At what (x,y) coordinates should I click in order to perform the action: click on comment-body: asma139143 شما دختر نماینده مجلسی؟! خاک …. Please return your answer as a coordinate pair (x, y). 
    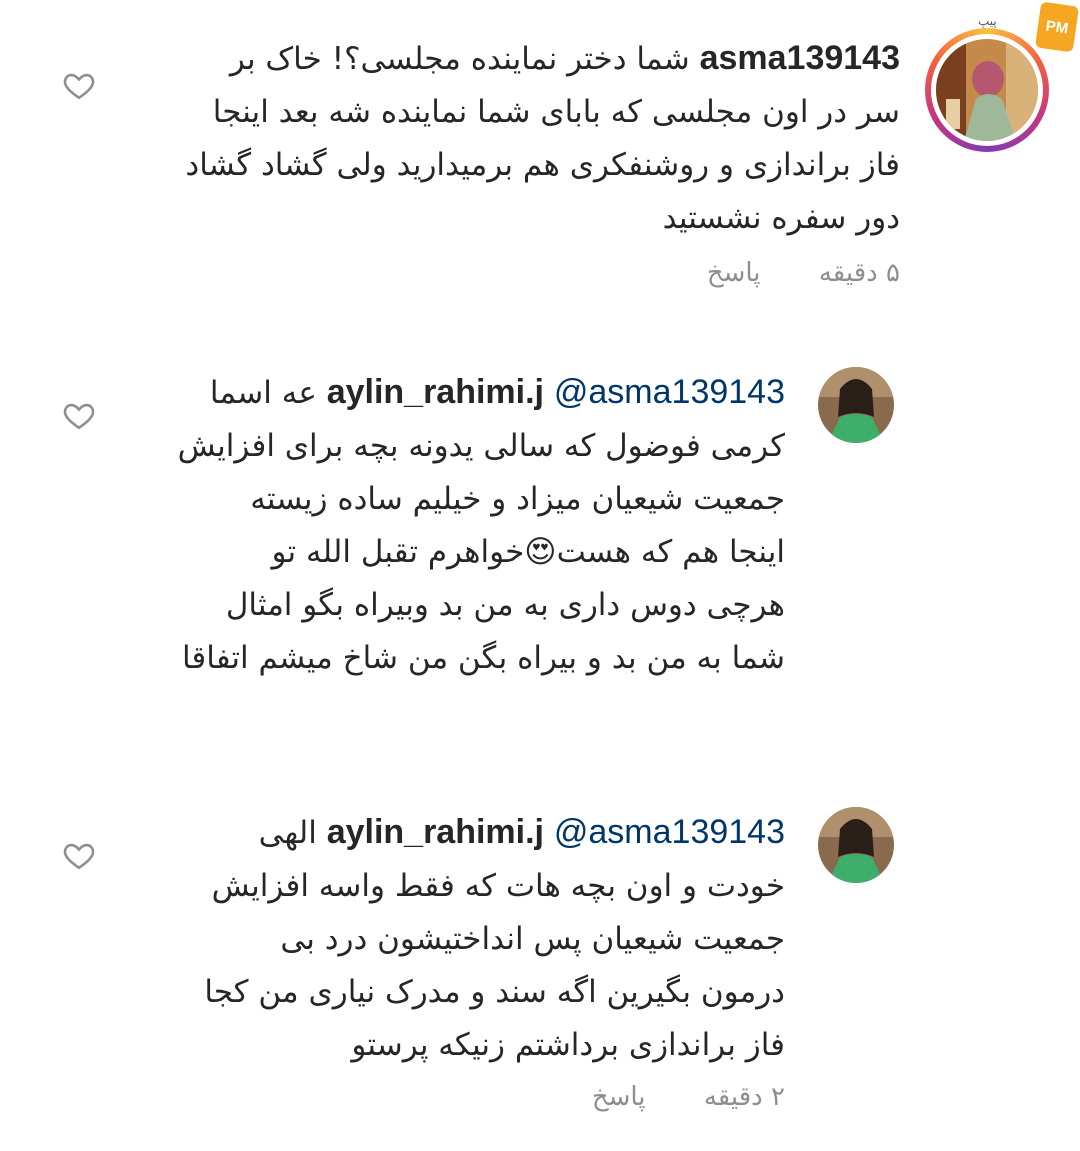
    Looking at the image, I should click on (520, 138).